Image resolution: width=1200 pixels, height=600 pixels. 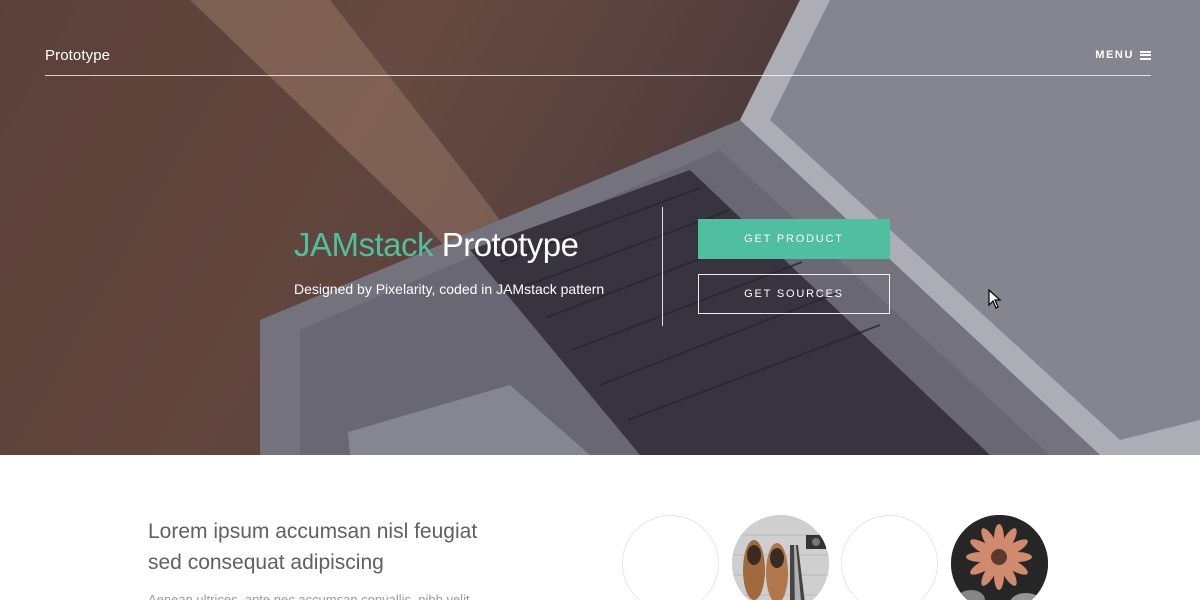 I want to click on vertical-divider, so click(x=662, y=266).